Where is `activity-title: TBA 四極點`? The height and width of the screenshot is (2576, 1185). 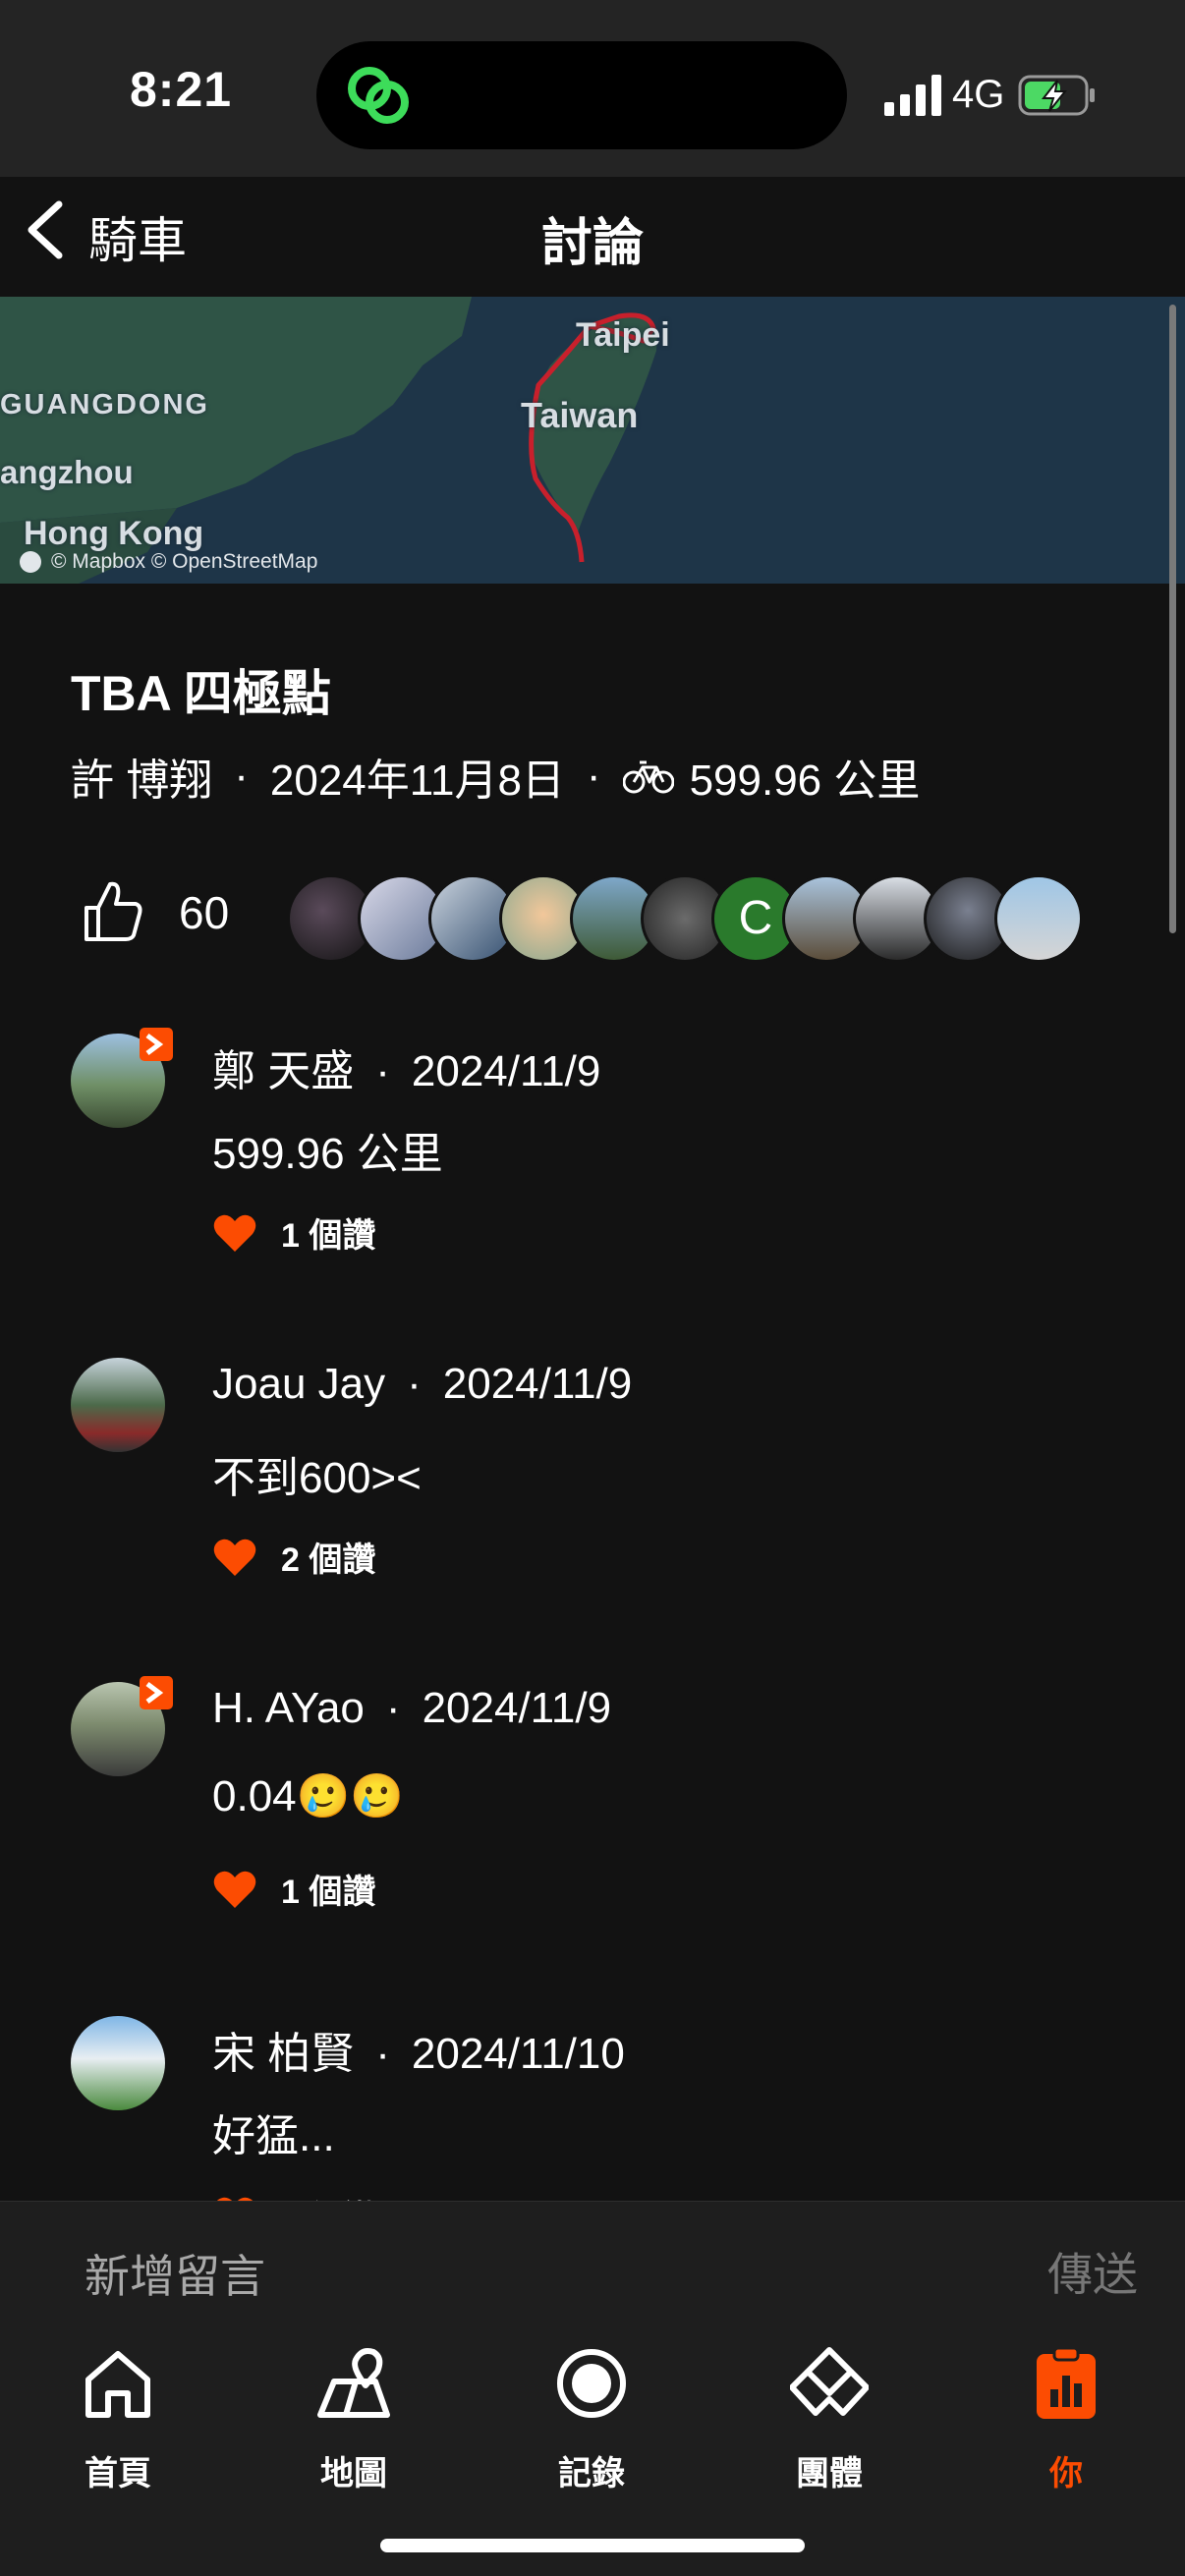 activity-title: TBA 四極點 is located at coordinates (201, 693).